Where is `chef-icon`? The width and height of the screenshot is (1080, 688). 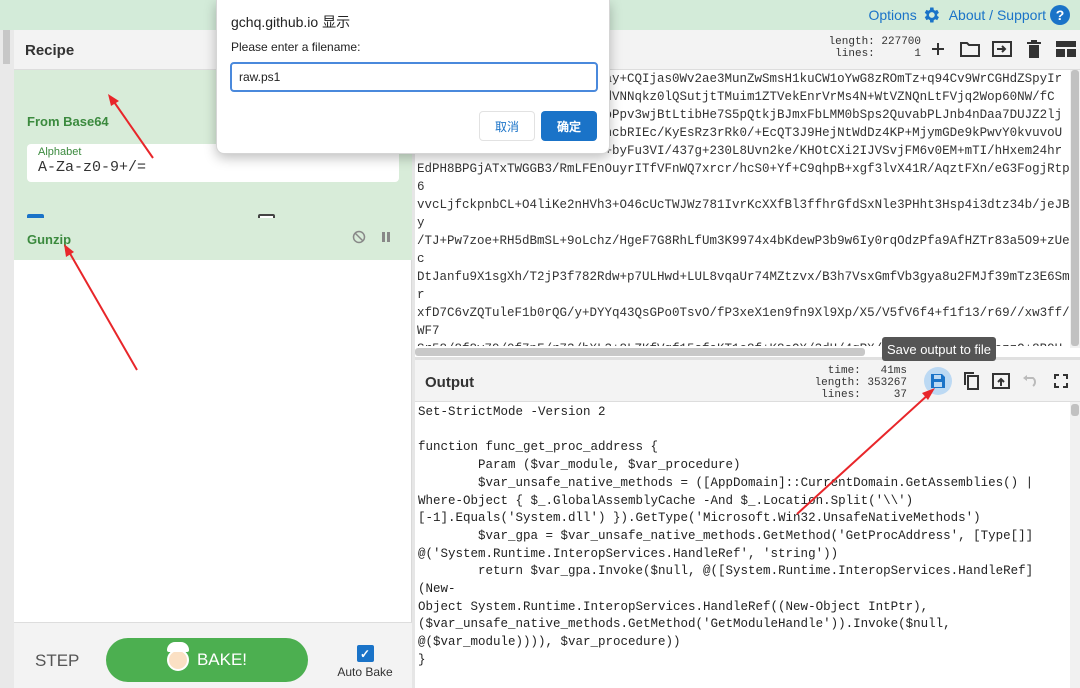 chef-icon is located at coordinates (177, 656).